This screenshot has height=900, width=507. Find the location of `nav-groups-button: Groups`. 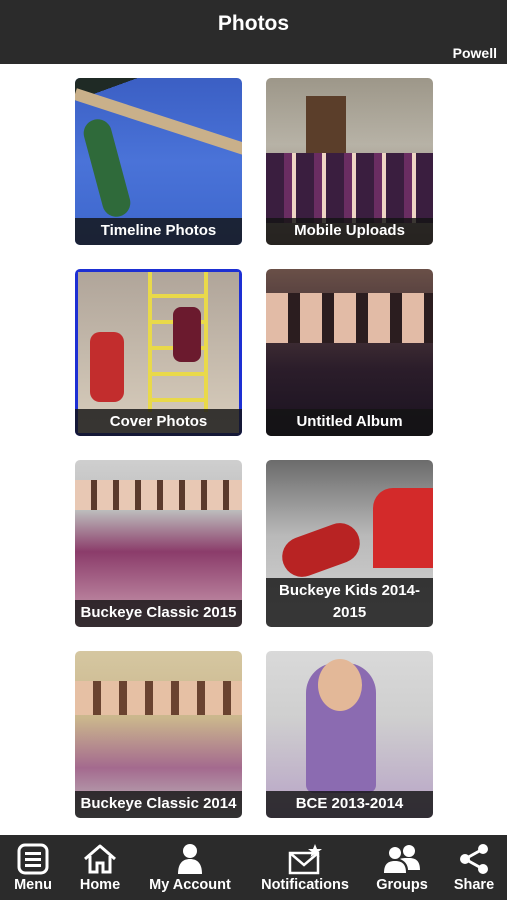

nav-groups-button: Groups is located at coordinates (402, 867).